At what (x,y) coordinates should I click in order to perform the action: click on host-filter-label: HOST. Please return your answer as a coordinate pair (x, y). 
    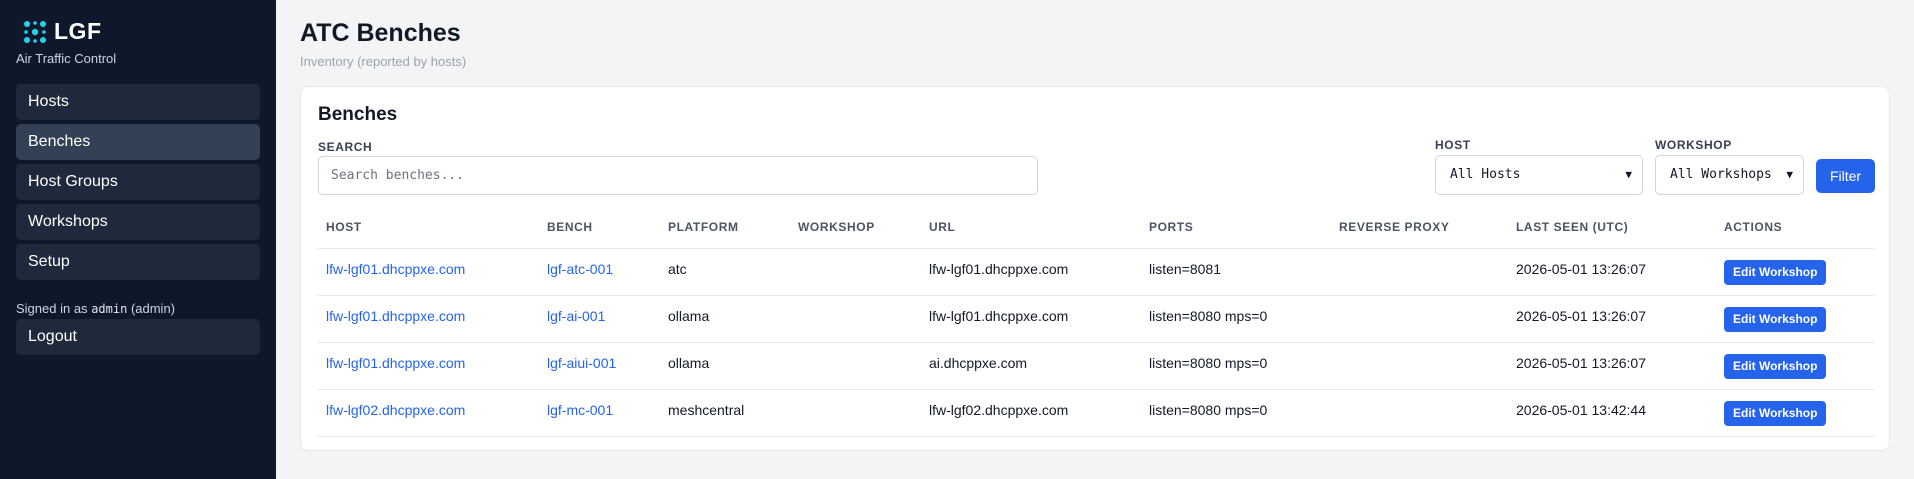
    Looking at the image, I should click on (1453, 145).